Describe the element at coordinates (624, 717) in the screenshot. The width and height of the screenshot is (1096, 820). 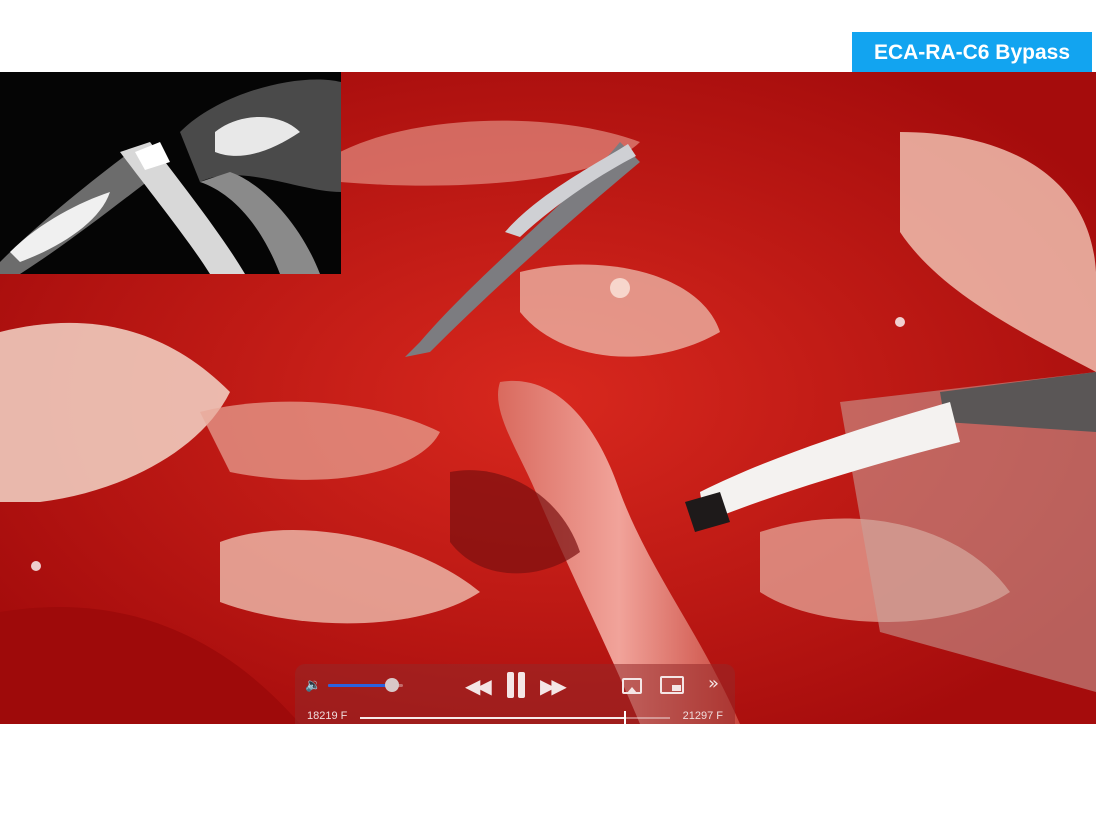
I see `playhead` at that location.